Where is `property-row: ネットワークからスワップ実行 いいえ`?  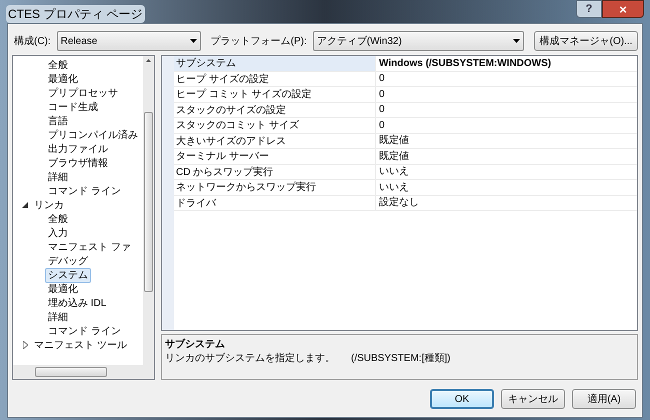 property-row: ネットワークからスワップ実行 いいえ is located at coordinates (405, 188).